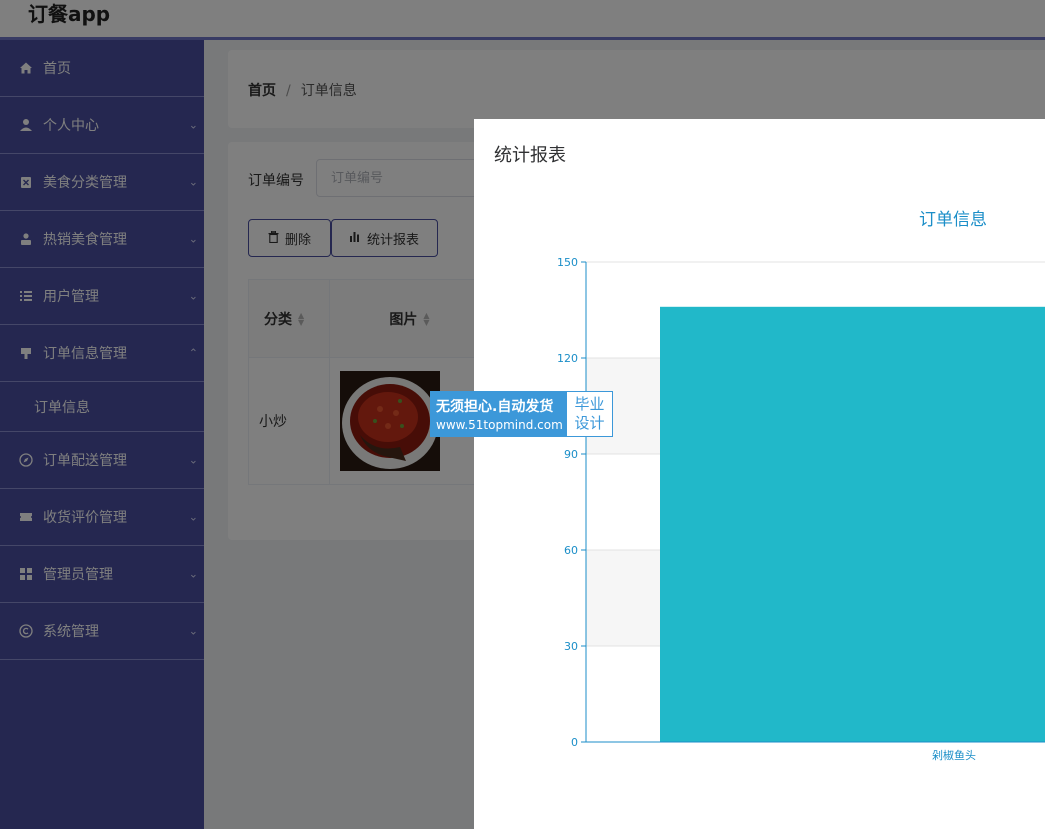  What do you see at coordinates (567, 358) in the screenshot?
I see `y-tick-label: 120` at bounding box center [567, 358].